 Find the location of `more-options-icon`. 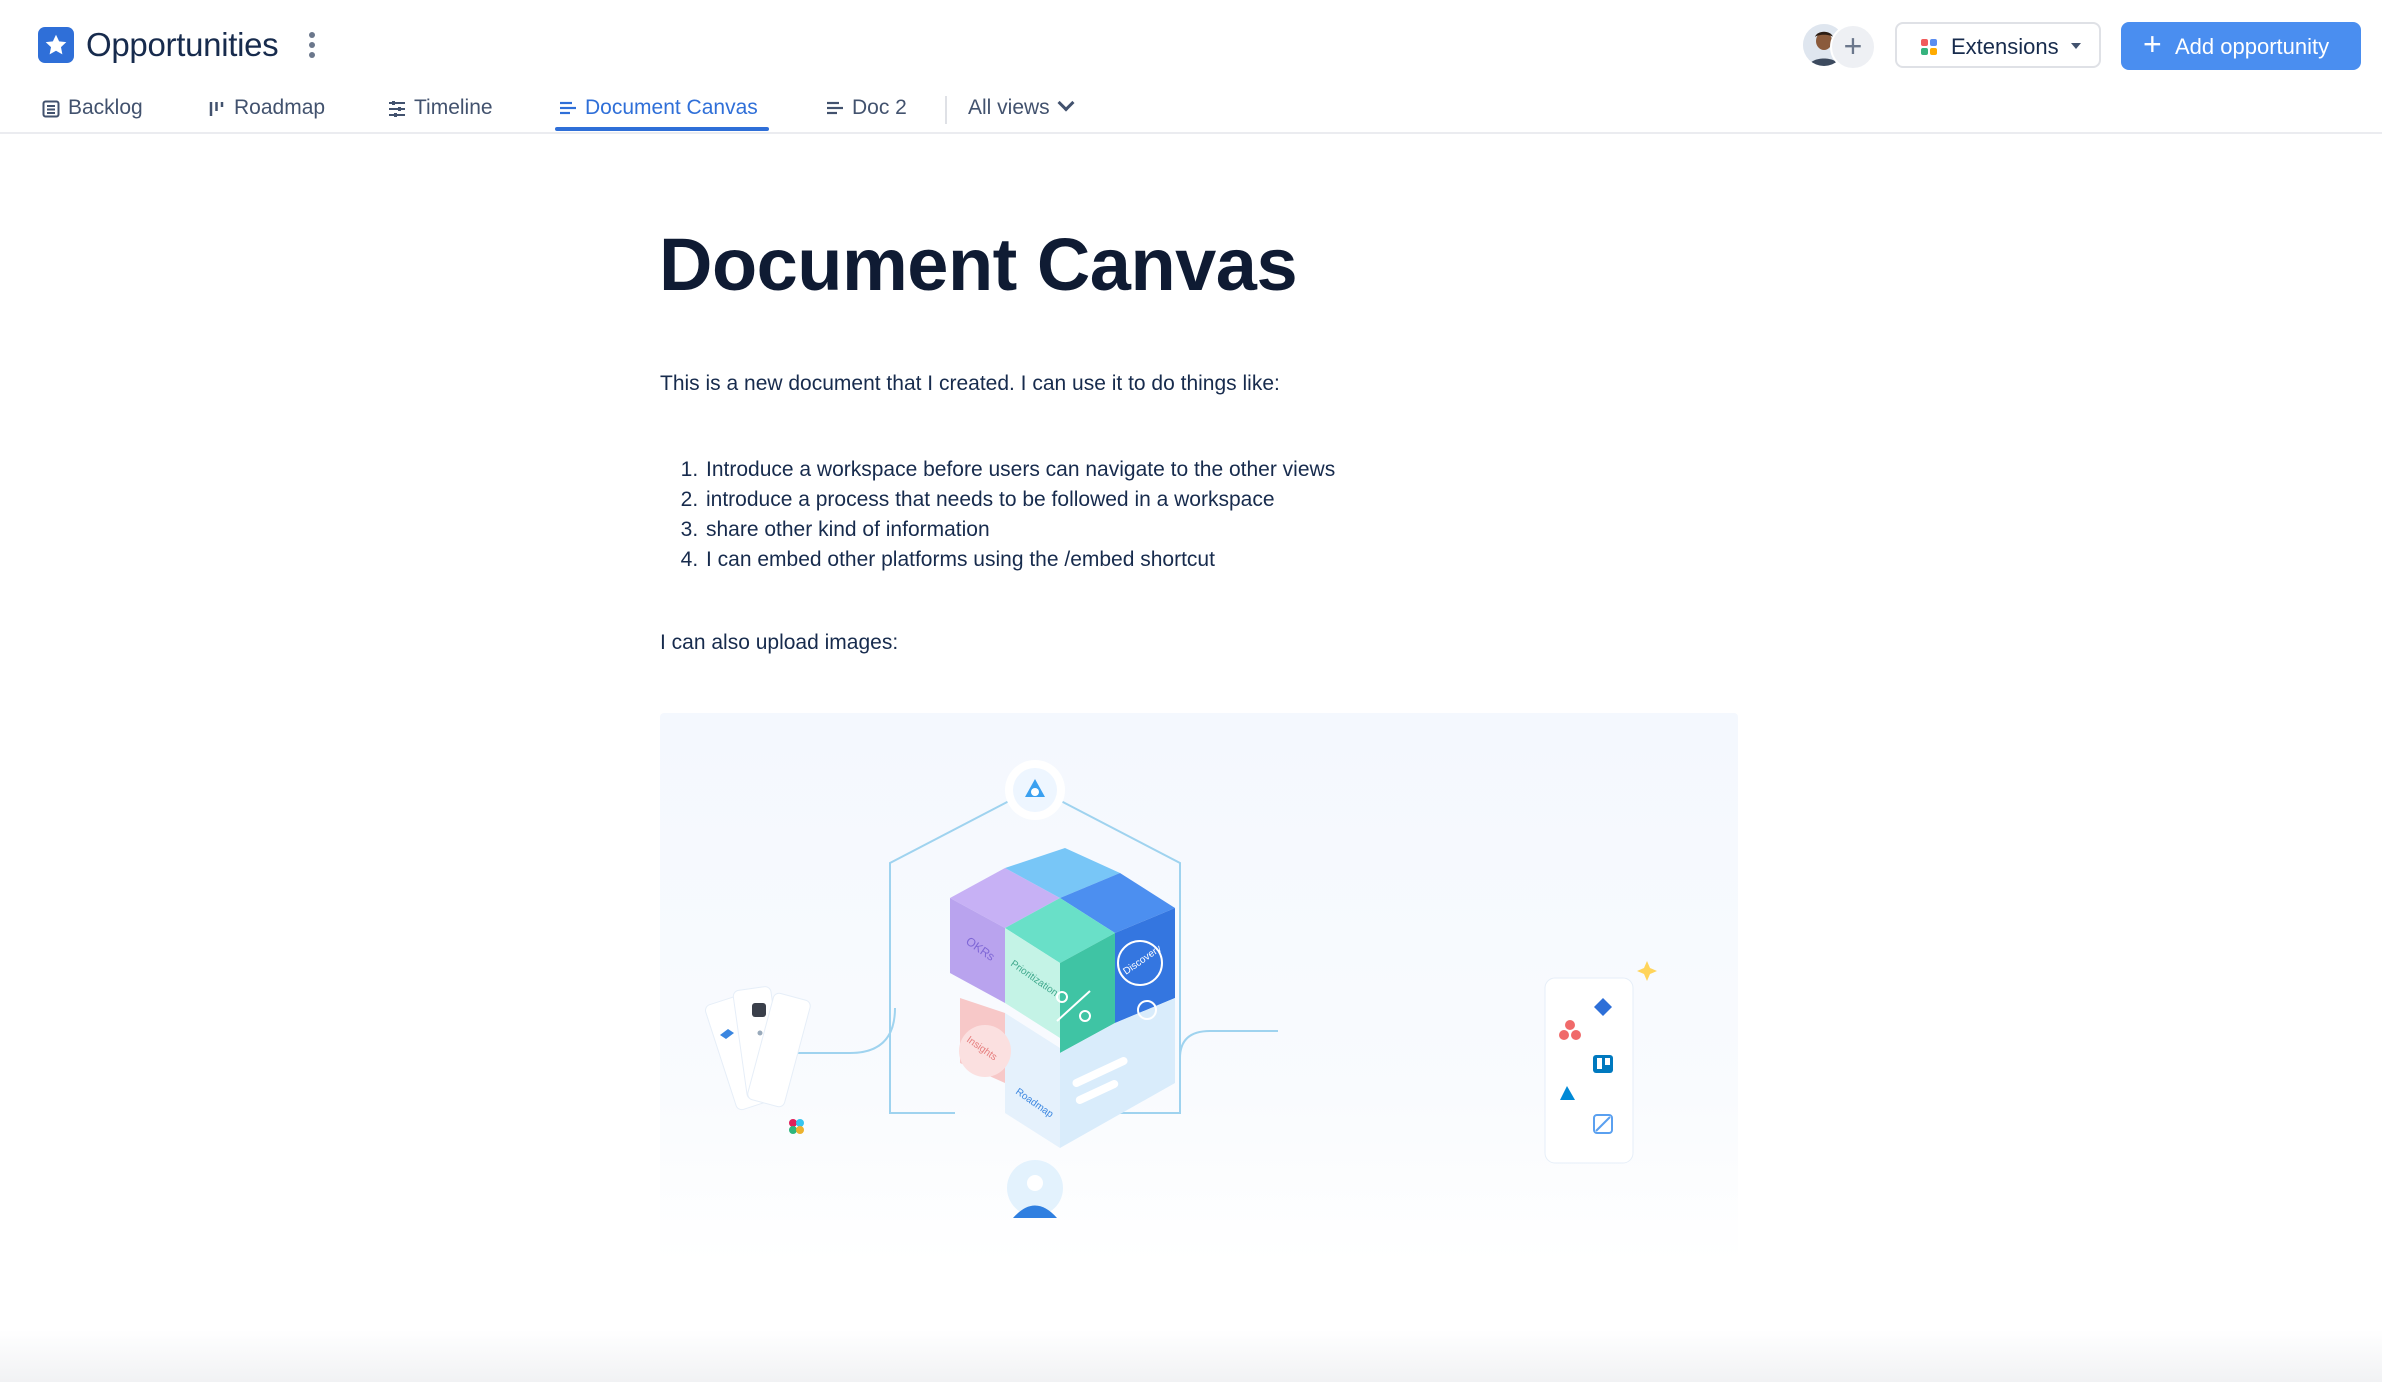

more-options-icon is located at coordinates (312, 46).